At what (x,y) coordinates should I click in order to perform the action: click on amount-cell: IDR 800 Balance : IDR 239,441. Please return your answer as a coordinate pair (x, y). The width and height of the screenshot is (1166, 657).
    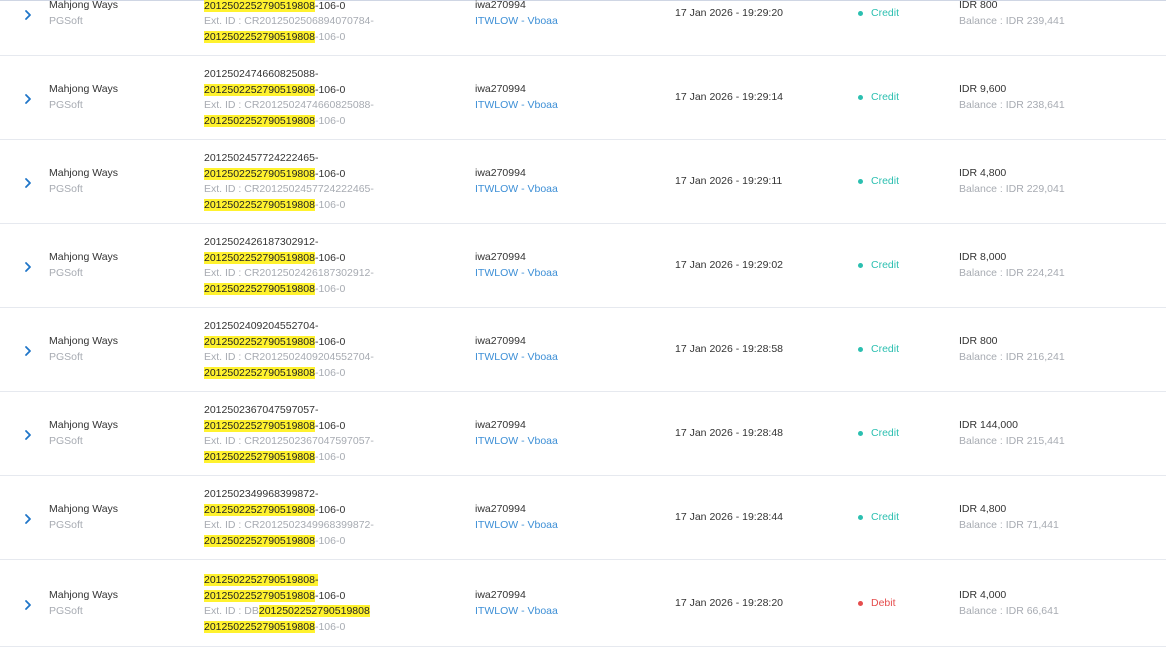
    Looking at the image, I should click on (1012, 14).